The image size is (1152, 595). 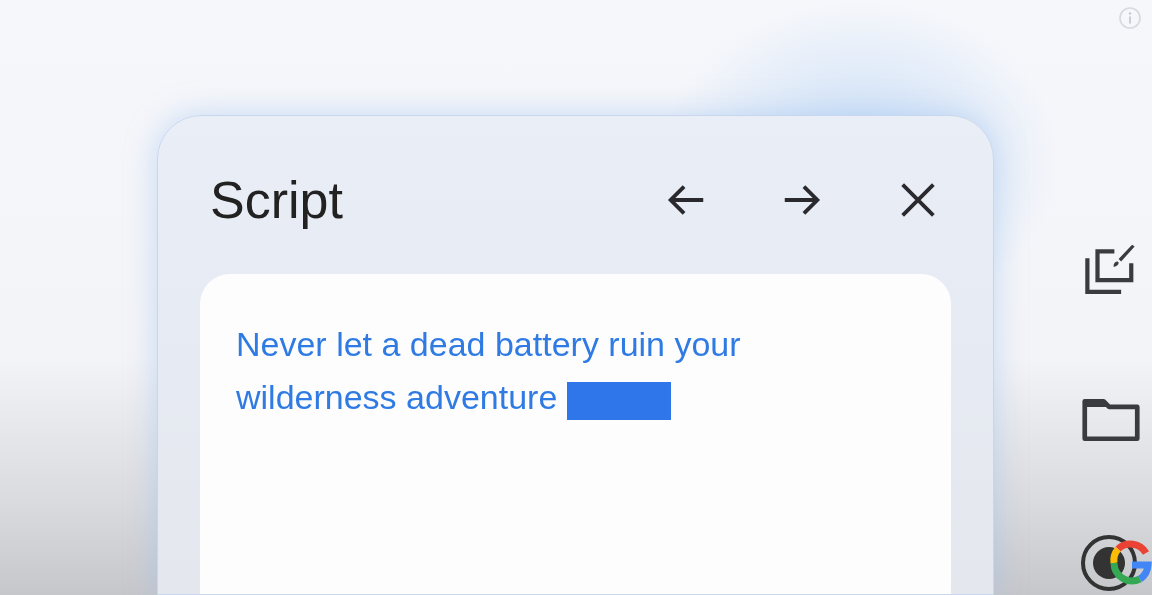 What do you see at coordinates (488, 344) in the screenshot?
I see `script-text-line: Never let a dead battery ruin your` at bounding box center [488, 344].